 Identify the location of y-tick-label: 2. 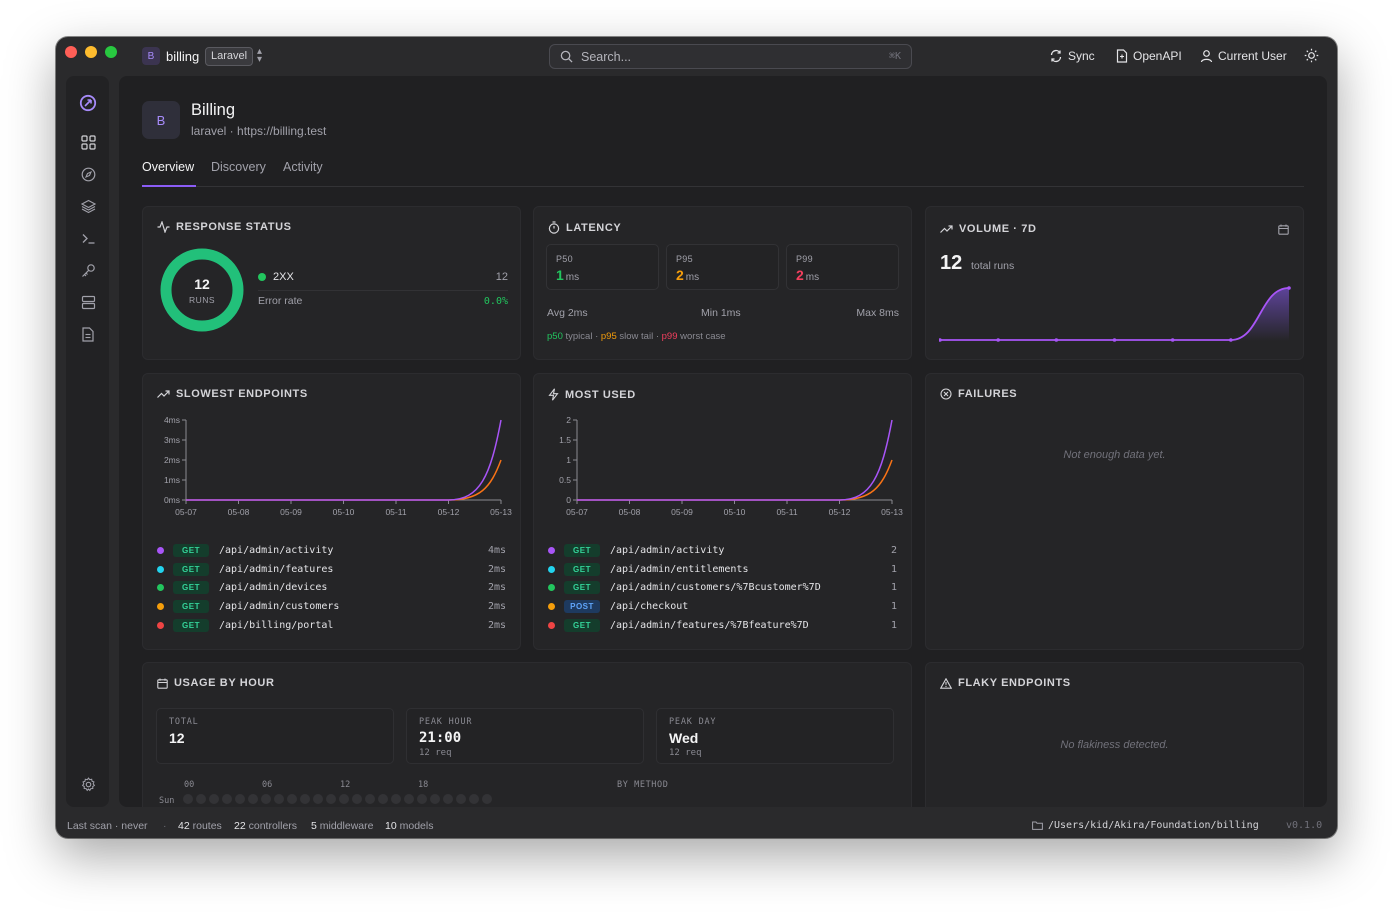
(568, 420).